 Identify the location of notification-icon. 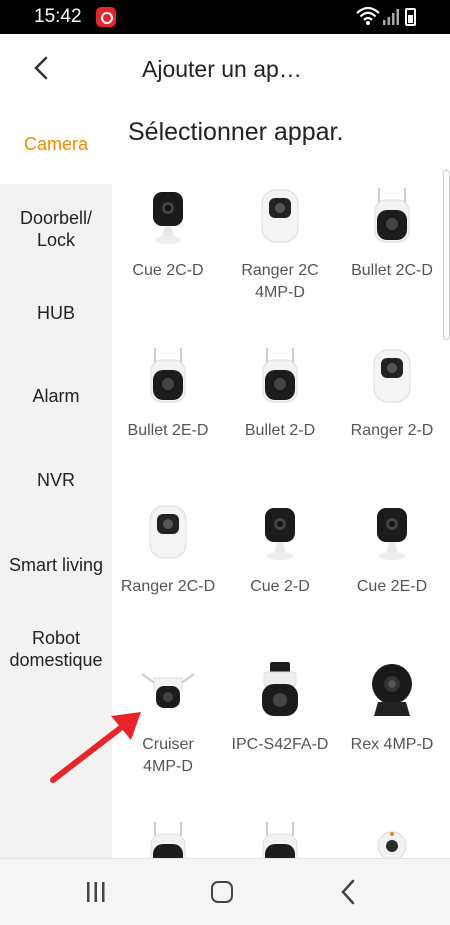
(106, 17).